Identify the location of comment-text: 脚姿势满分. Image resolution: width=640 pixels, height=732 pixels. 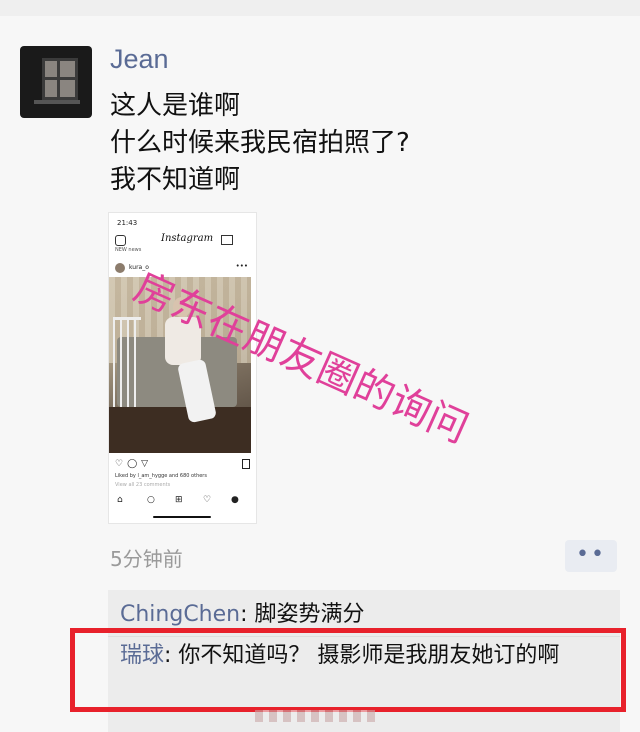
(309, 614).